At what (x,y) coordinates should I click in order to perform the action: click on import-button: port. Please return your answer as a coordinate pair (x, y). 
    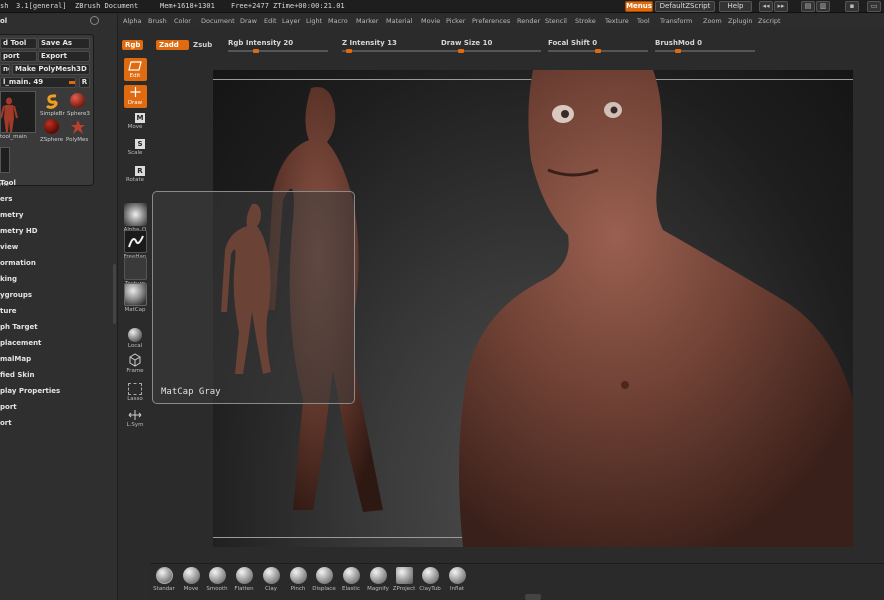
    Looking at the image, I should click on (18, 56).